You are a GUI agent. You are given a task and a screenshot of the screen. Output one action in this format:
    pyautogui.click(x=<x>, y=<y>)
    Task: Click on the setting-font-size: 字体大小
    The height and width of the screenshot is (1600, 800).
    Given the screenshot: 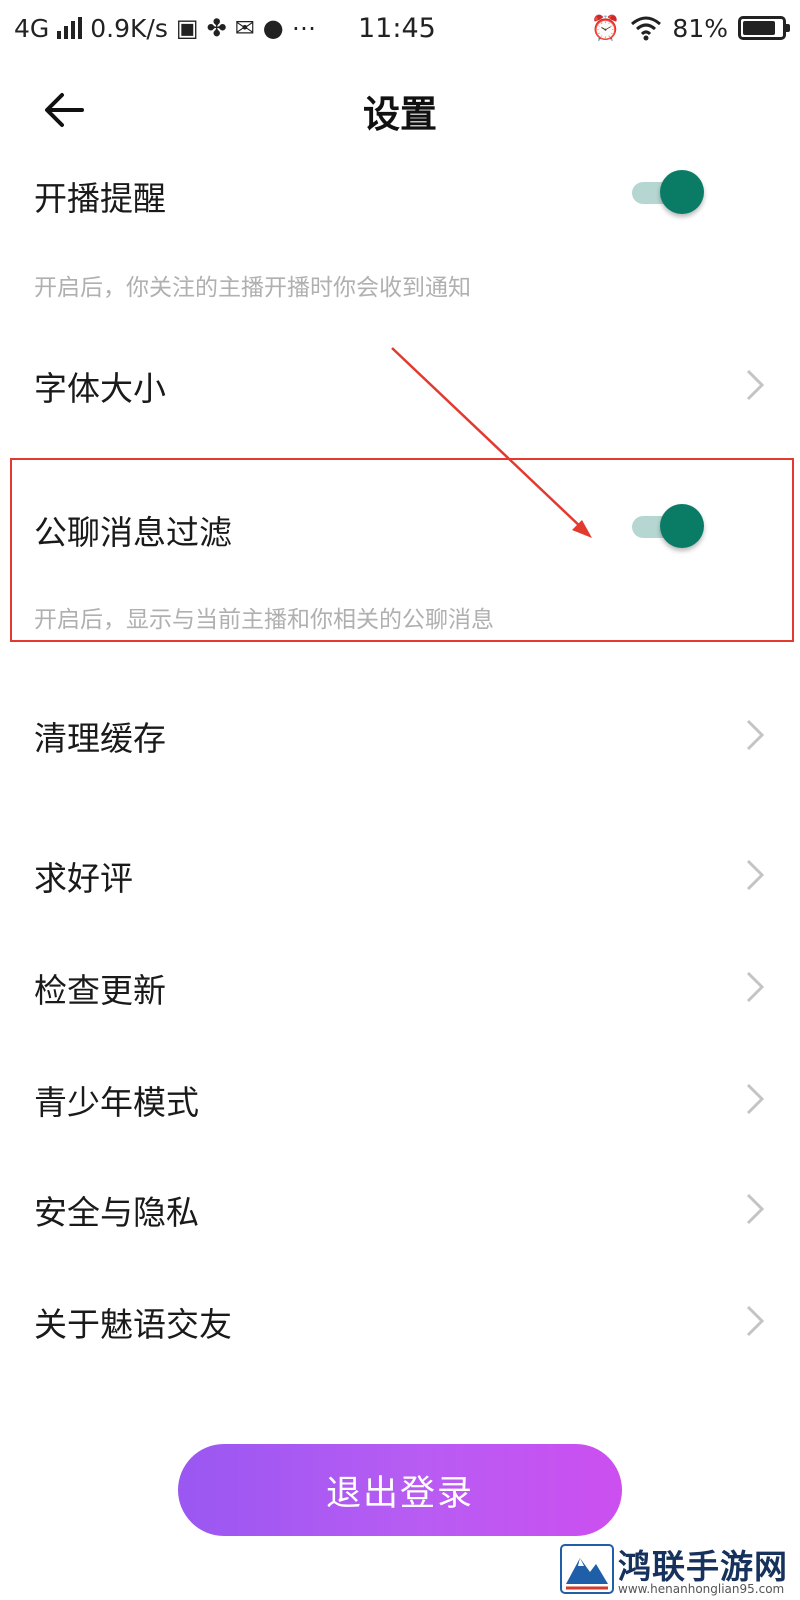 What is the action you would take?
    pyautogui.click(x=400, y=385)
    